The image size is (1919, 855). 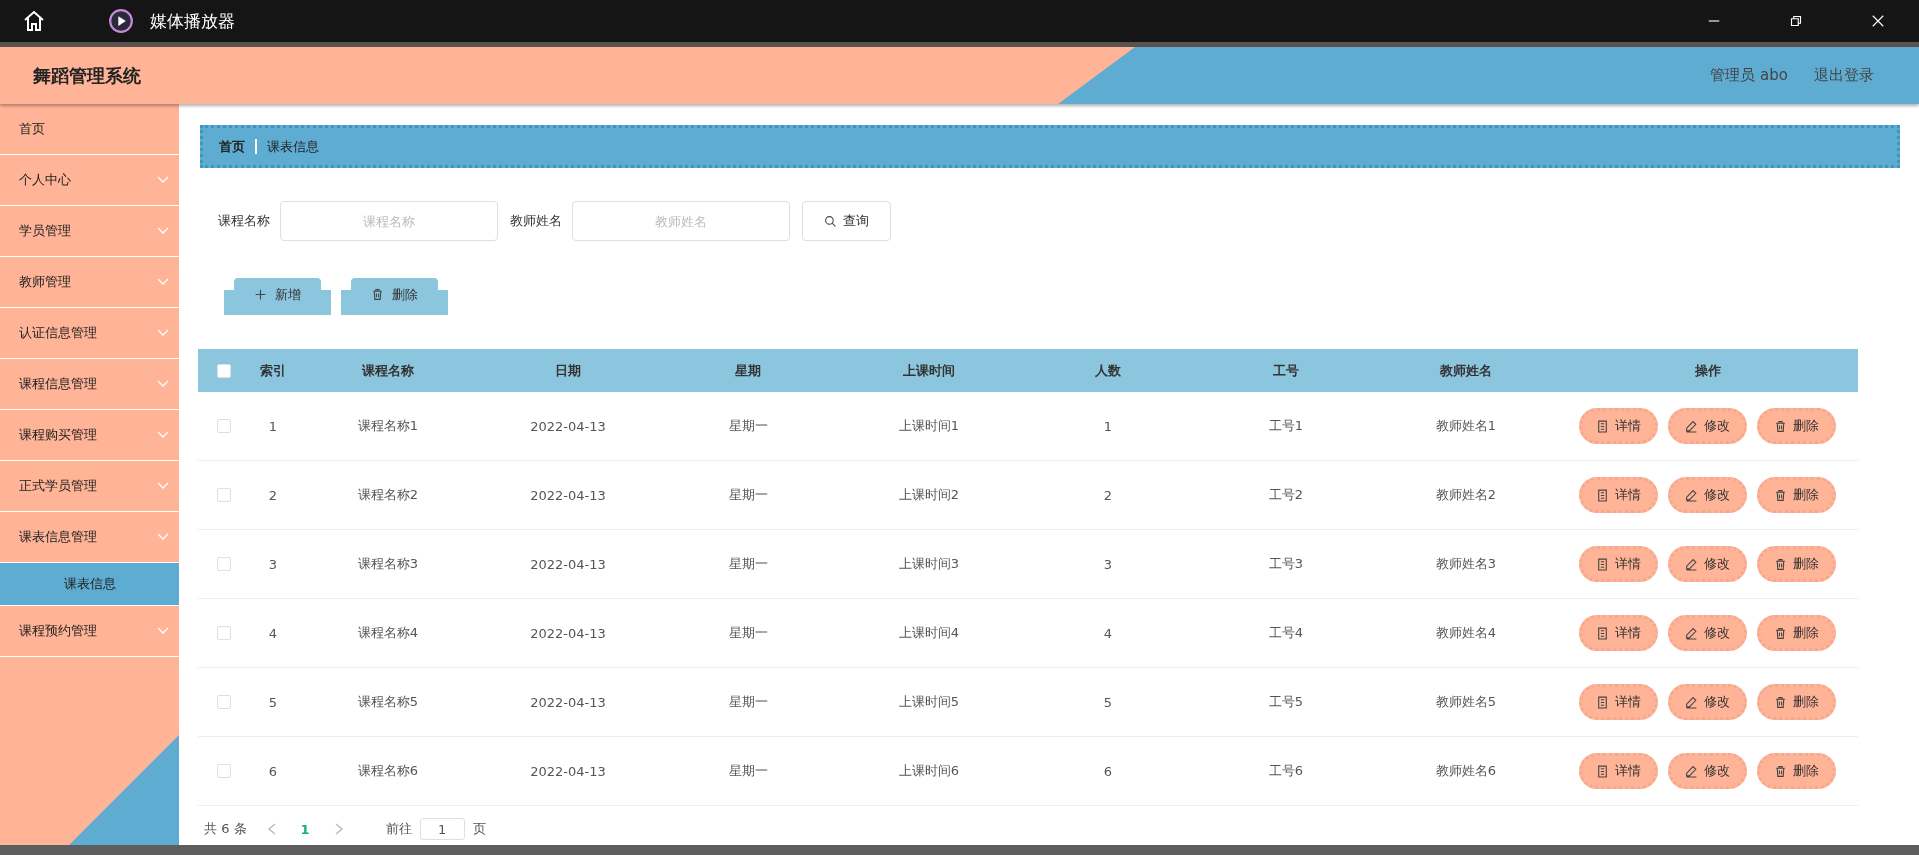 What do you see at coordinates (89, 180) in the screenshot?
I see `sidebar-menu: 个人中心` at bounding box center [89, 180].